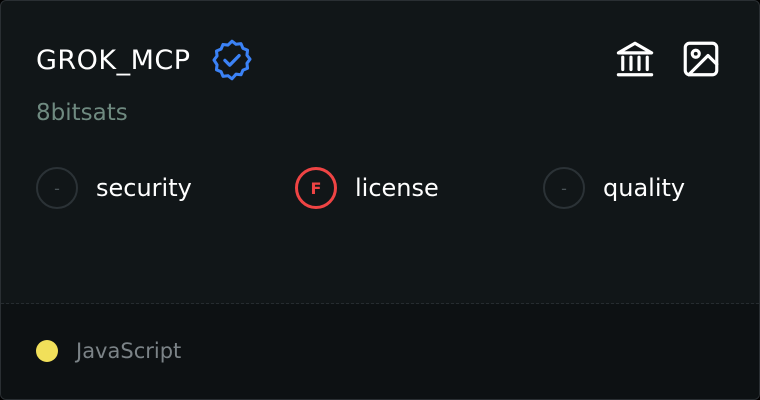  Describe the element at coordinates (668, 59) in the screenshot. I see `card-actions` at that location.